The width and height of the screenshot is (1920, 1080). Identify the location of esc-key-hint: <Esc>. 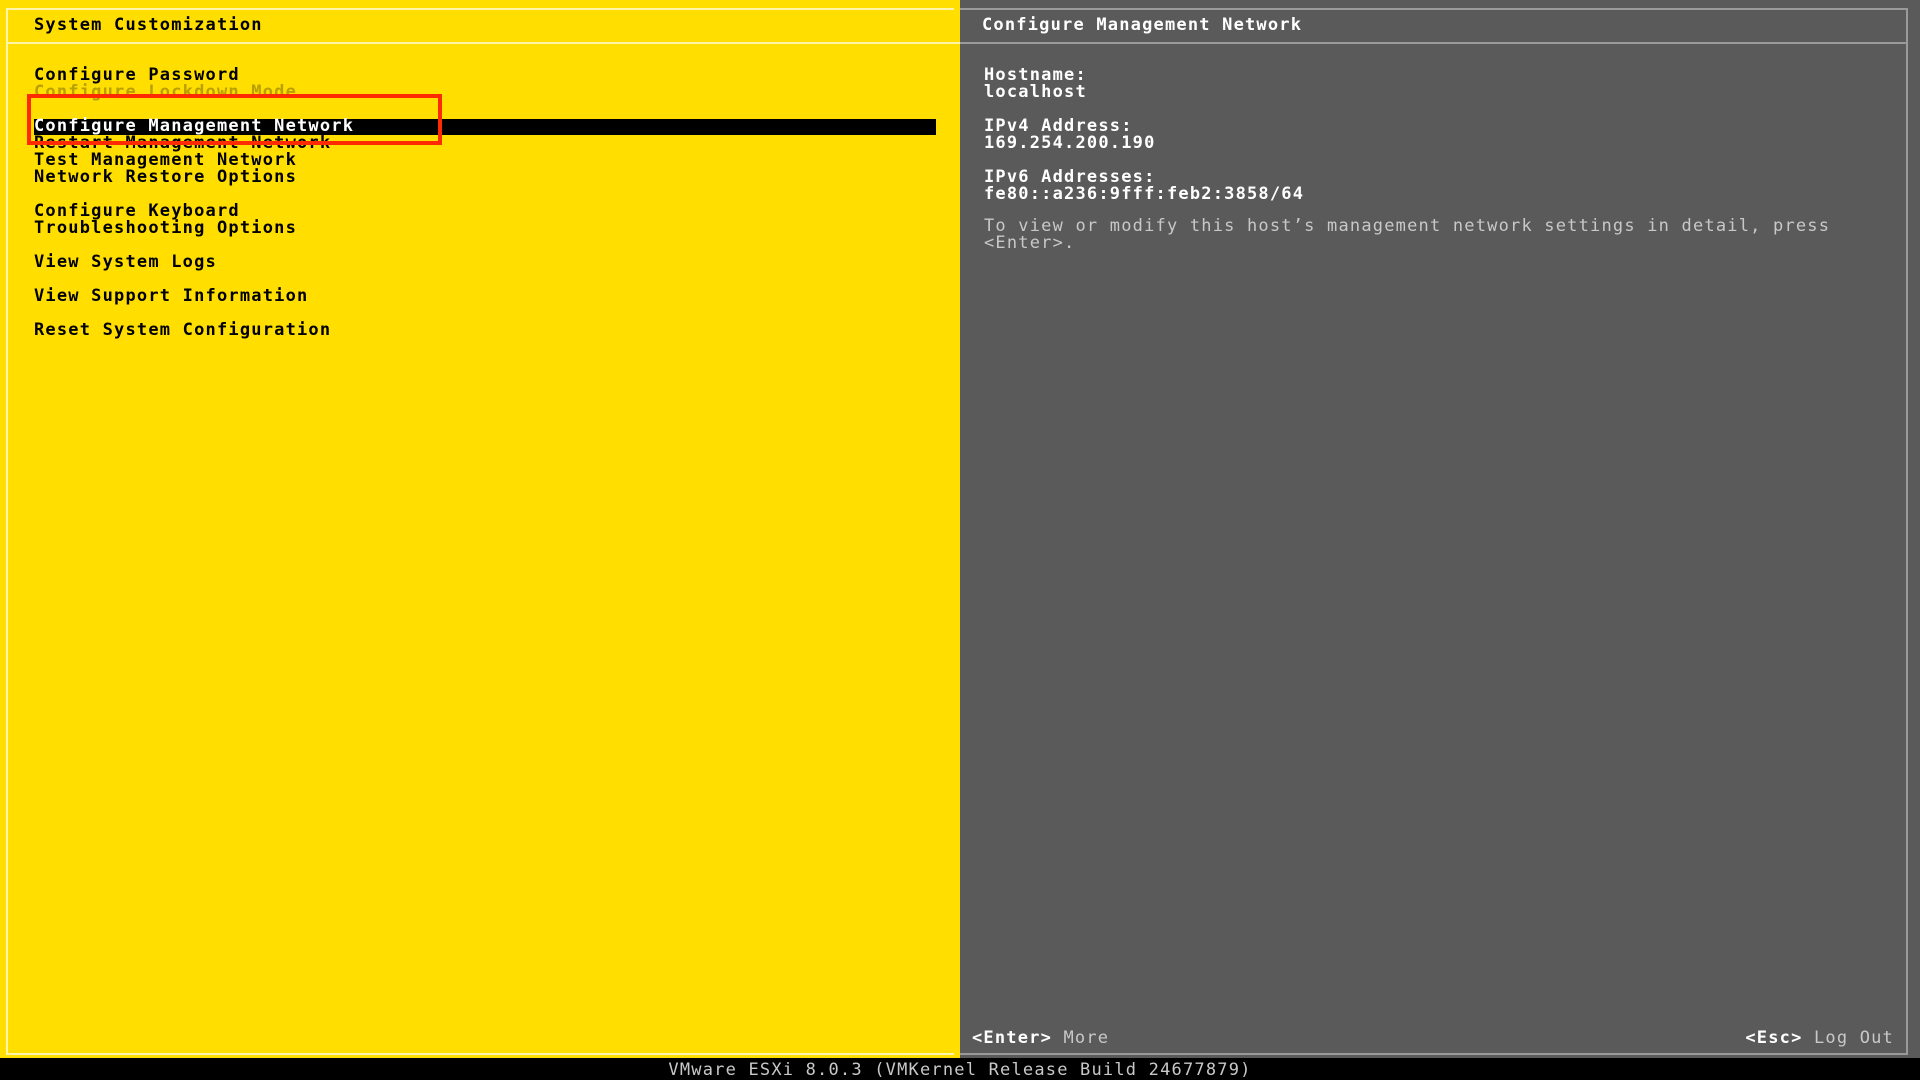
(1774, 1038).